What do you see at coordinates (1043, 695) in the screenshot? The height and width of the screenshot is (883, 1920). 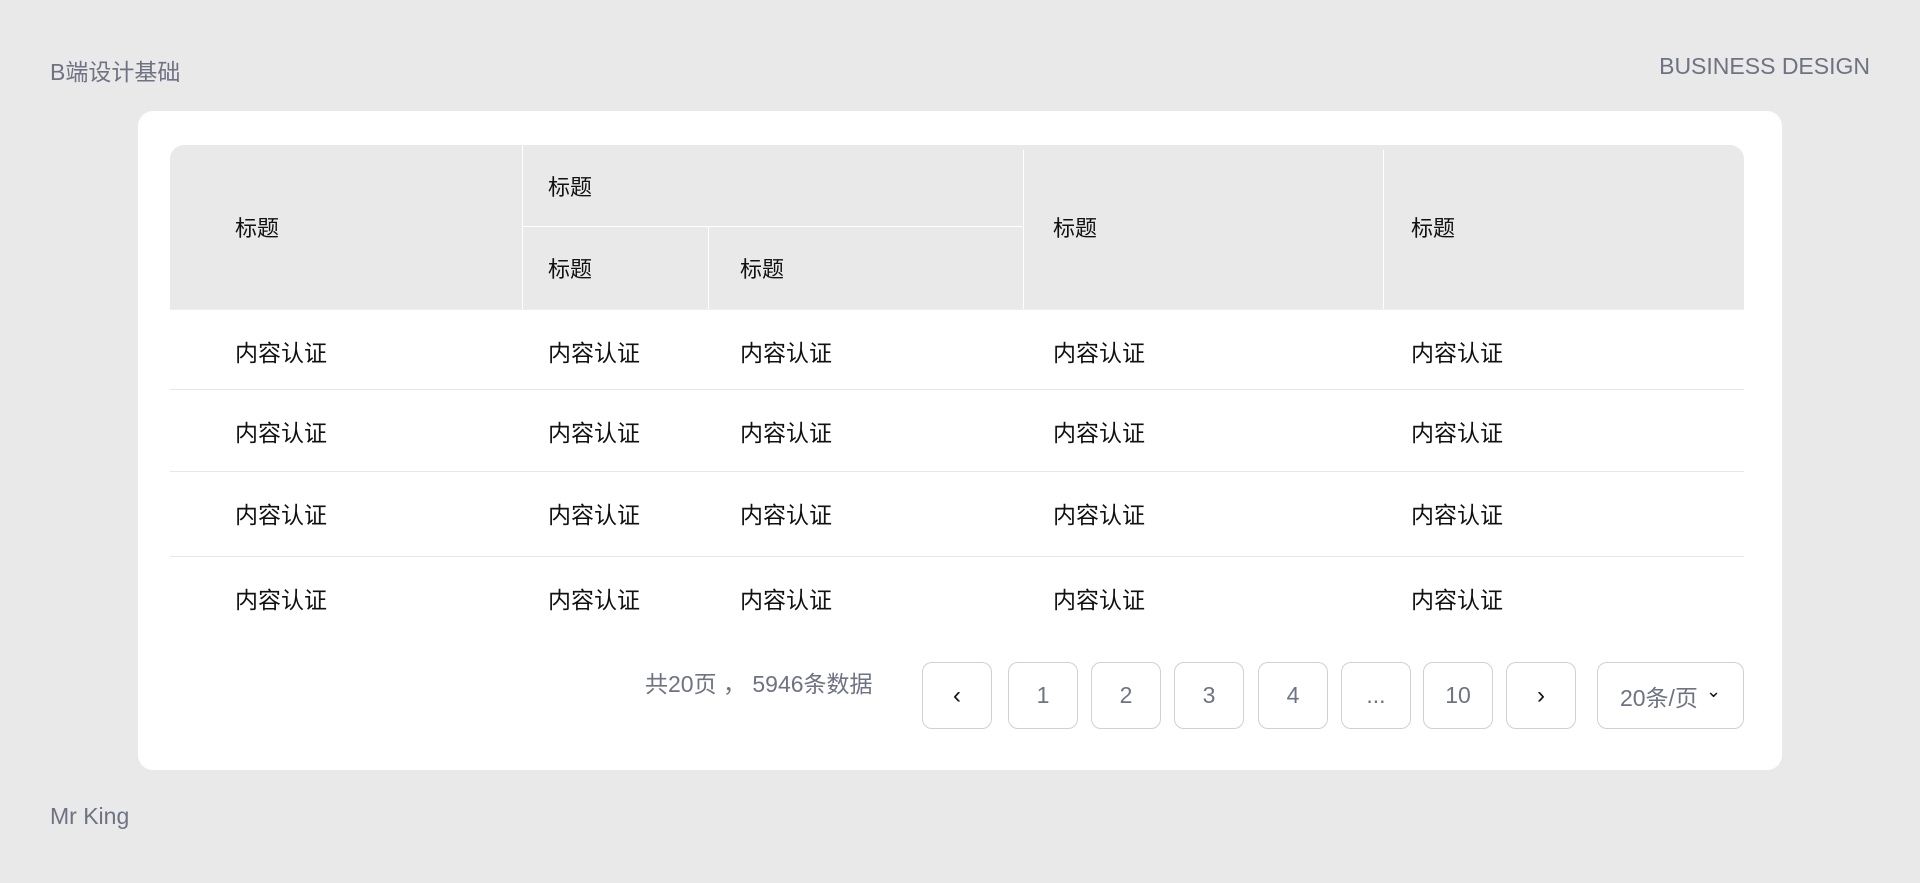 I see `page-button-1: 1` at bounding box center [1043, 695].